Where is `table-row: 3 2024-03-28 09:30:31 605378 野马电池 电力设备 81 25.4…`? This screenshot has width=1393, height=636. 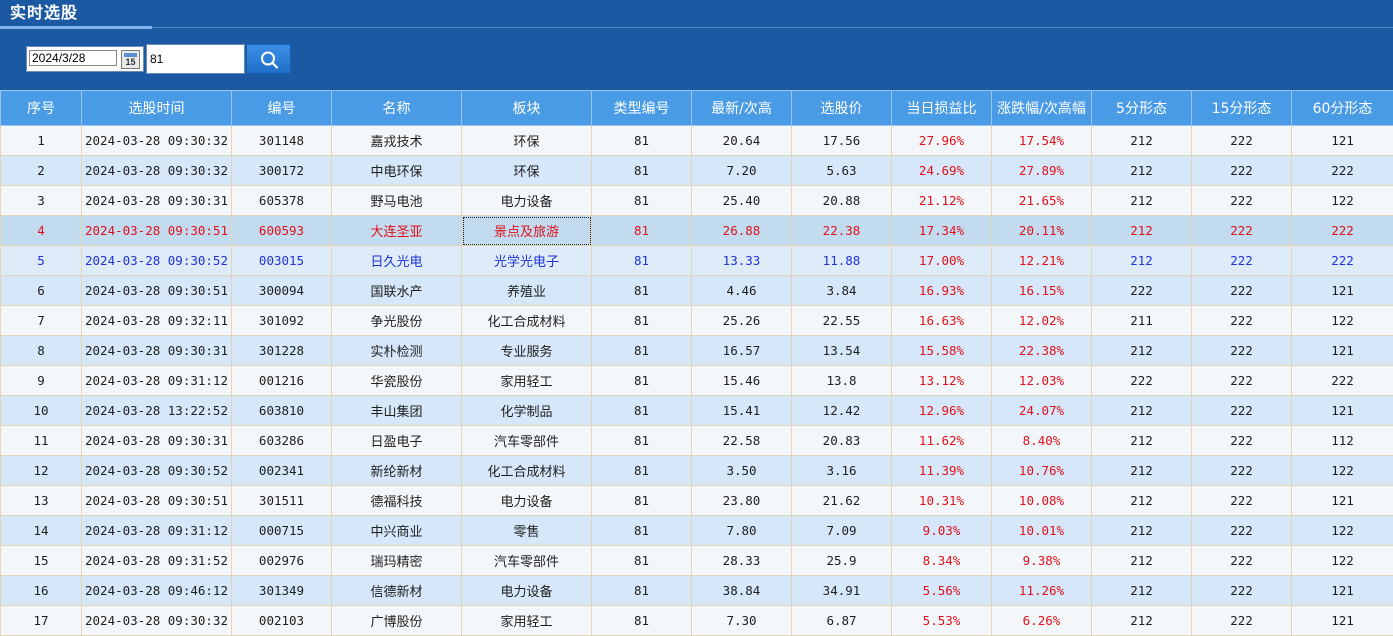 table-row: 3 2024-03-28 09:30:31 605378 野马电池 电力设备 81 25.4… is located at coordinates (696, 200).